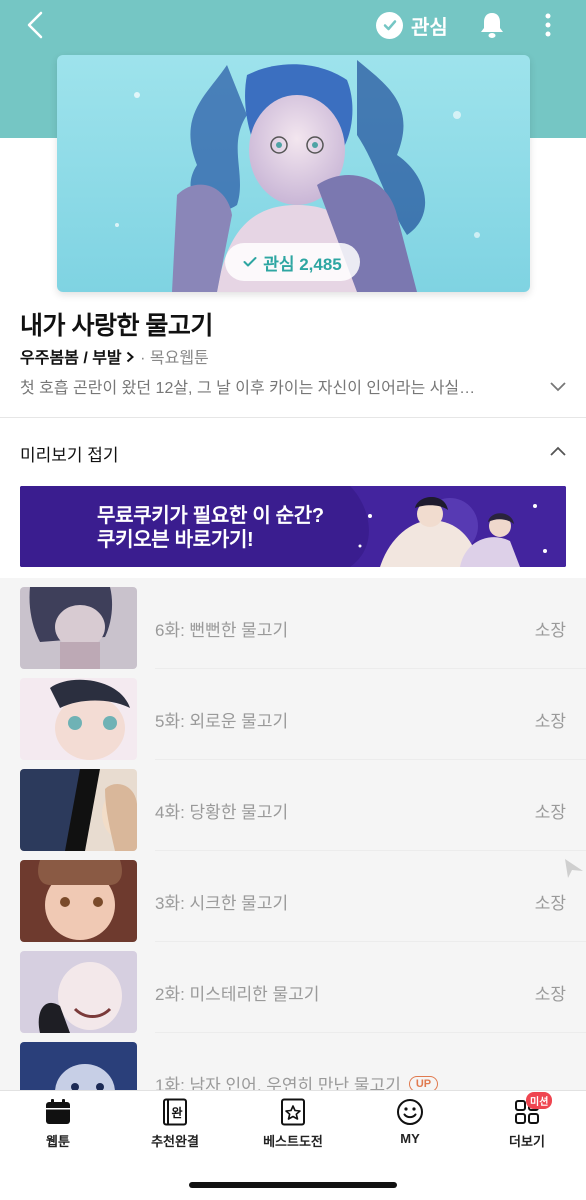 The image size is (586, 1200). I want to click on nav-label: 웹툰, so click(58, 1141).